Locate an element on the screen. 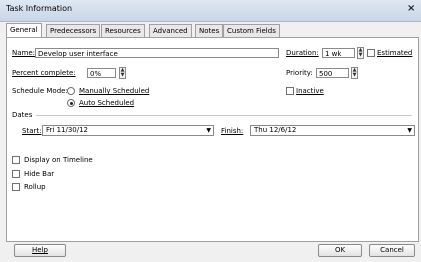 This screenshot has height=262, width=421. inactive-checkbox is located at coordinates (290, 91).